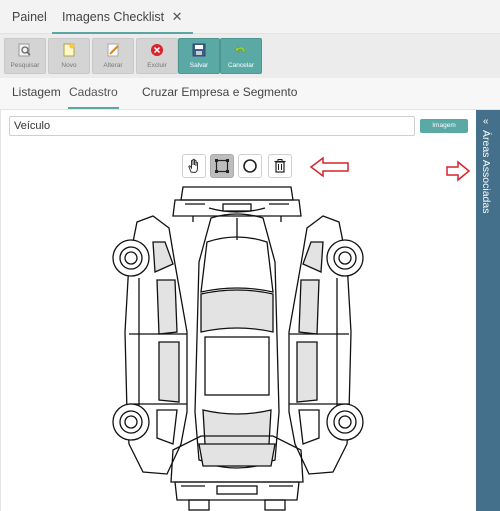 This screenshot has height=511, width=500. I want to click on hand-icon, so click(193, 166).